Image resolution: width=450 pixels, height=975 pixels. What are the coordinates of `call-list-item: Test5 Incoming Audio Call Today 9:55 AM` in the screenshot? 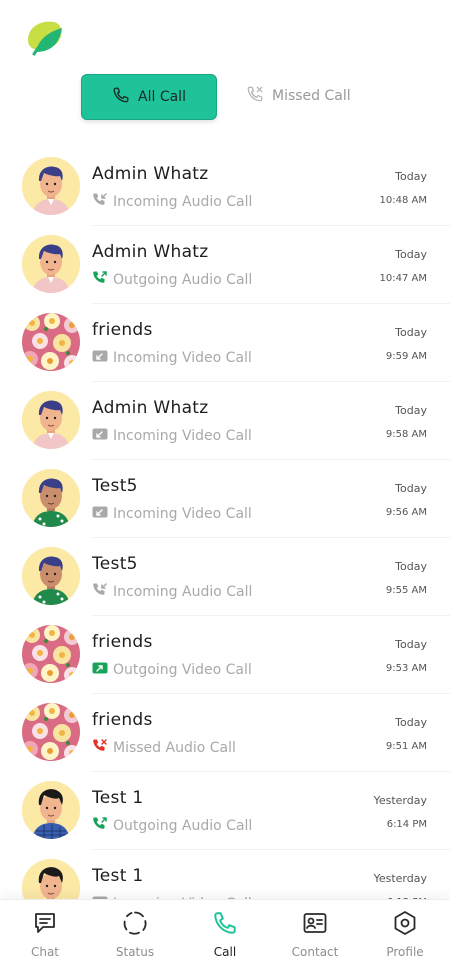 It's located at (225, 577).